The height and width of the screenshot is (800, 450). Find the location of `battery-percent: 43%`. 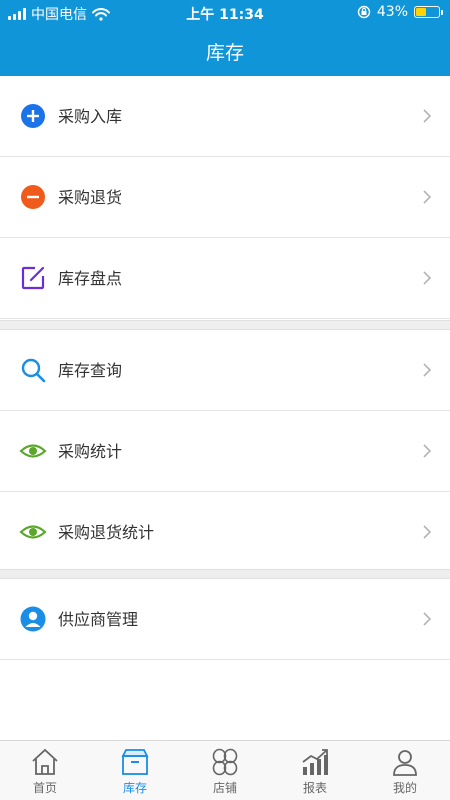

battery-percent: 43% is located at coordinates (392, 12).